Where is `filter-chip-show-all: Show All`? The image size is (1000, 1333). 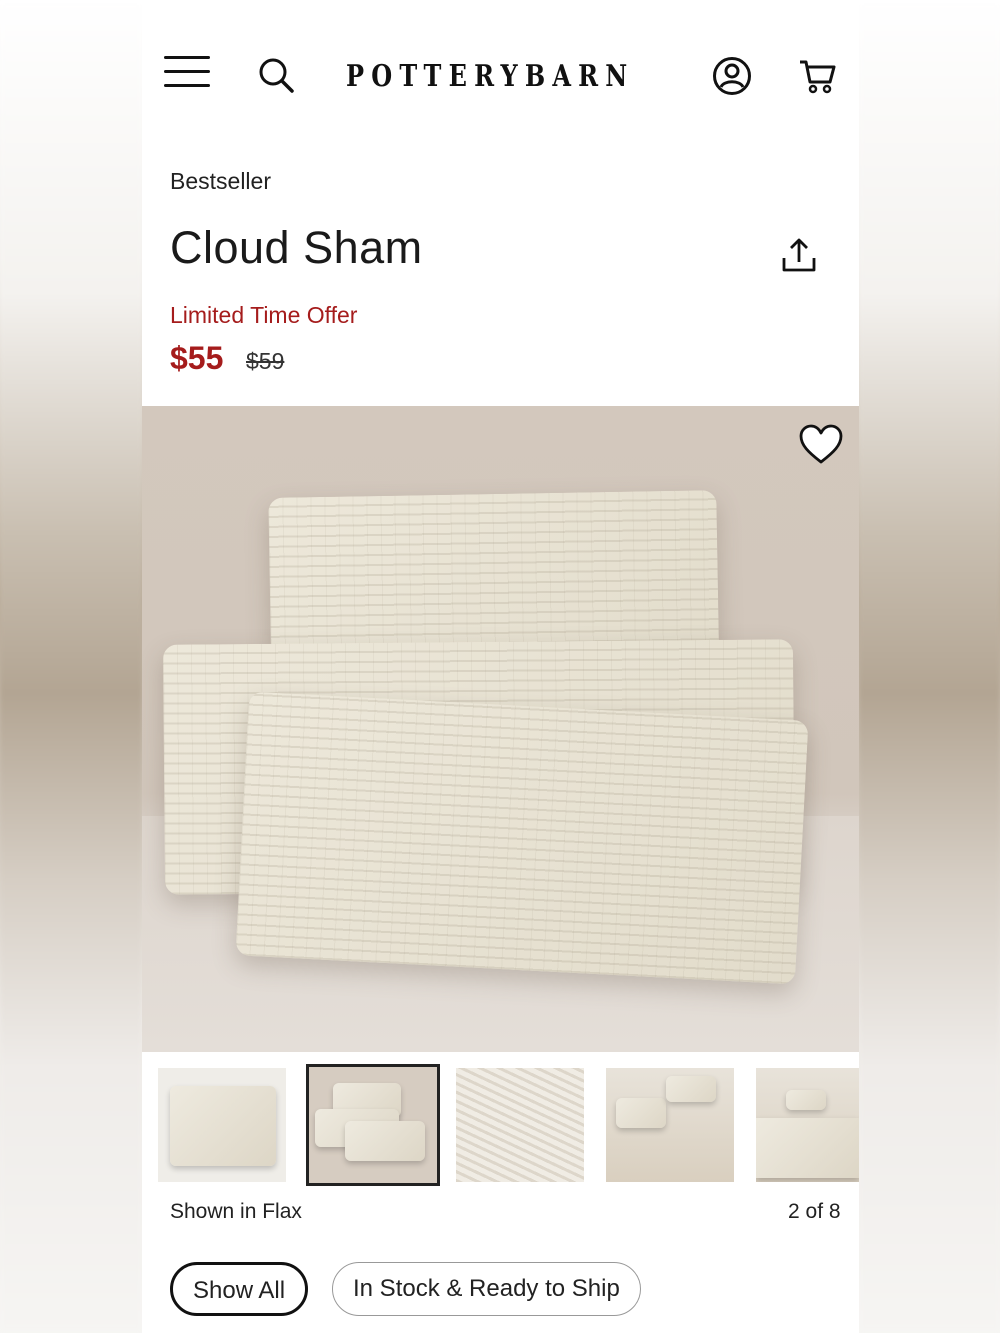 filter-chip-show-all: Show All is located at coordinates (239, 1289).